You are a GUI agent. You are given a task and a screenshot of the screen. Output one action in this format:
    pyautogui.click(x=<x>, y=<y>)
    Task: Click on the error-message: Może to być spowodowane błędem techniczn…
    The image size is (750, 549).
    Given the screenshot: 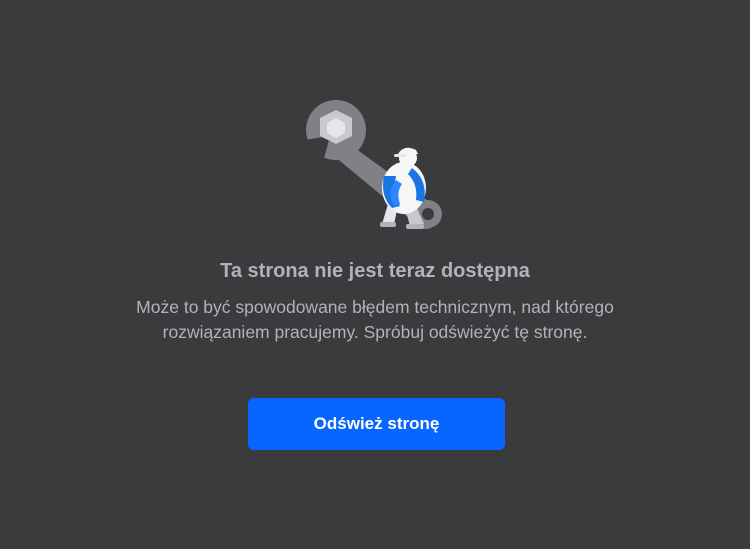 What is the action you would take?
    pyautogui.click(x=375, y=319)
    